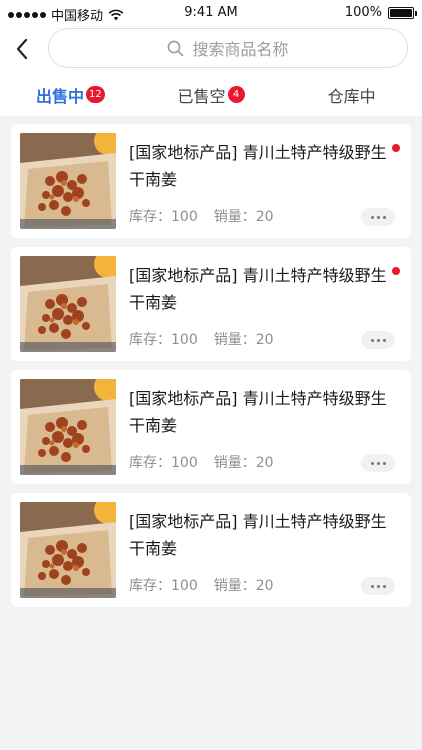  I want to click on tab-on-sale-label: 出售中, so click(59, 96).